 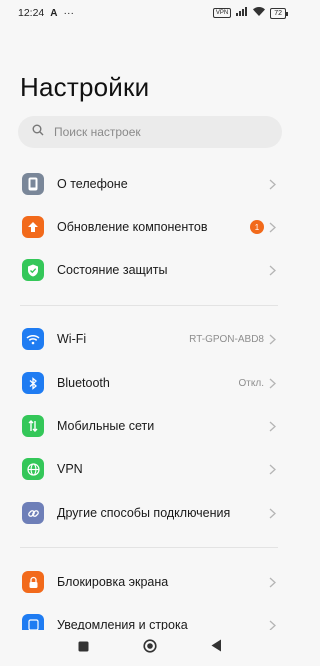 What do you see at coordinates (38, 132) in the screenshot?
I see `search-icon` at bounding box center [38, 132].